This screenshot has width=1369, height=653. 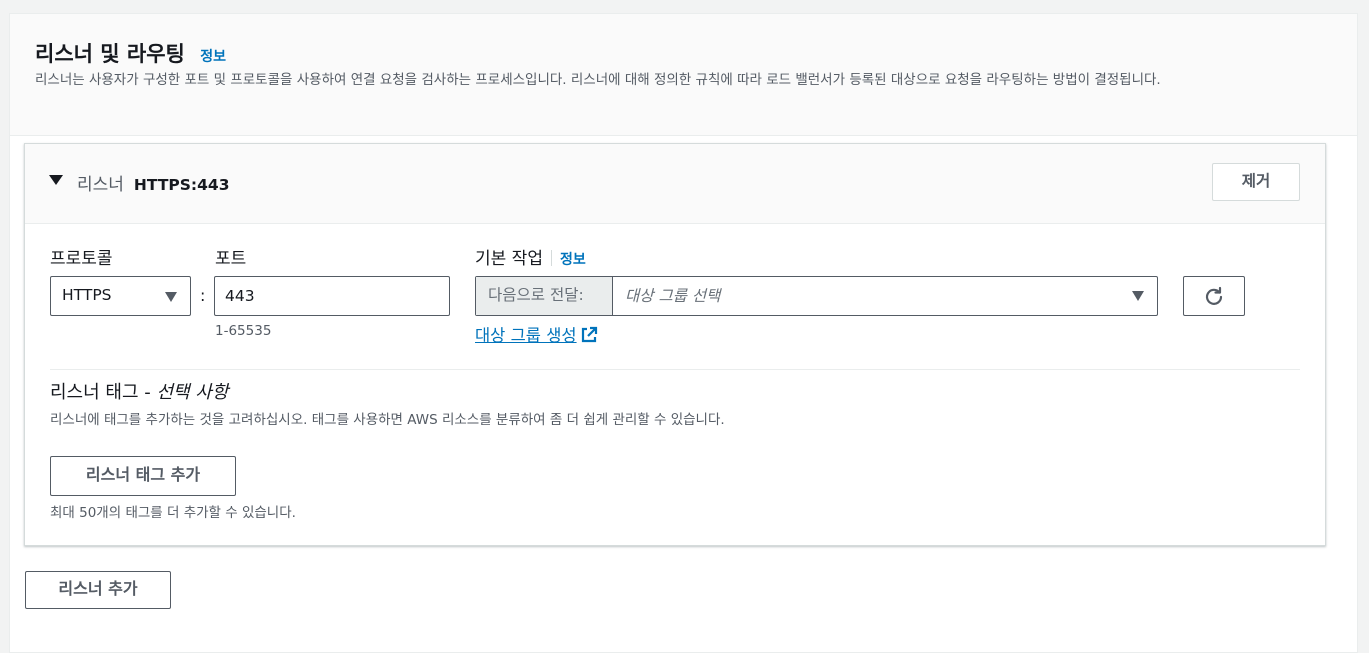 I want to click on listener-title: 리스너 HTTPS:443, so click(x=153, y=182).